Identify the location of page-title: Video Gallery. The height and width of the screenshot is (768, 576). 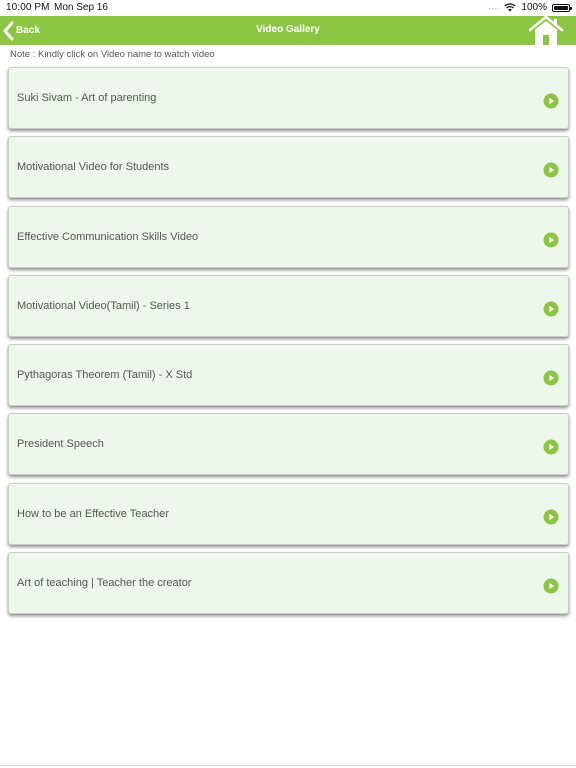
(288, 29).